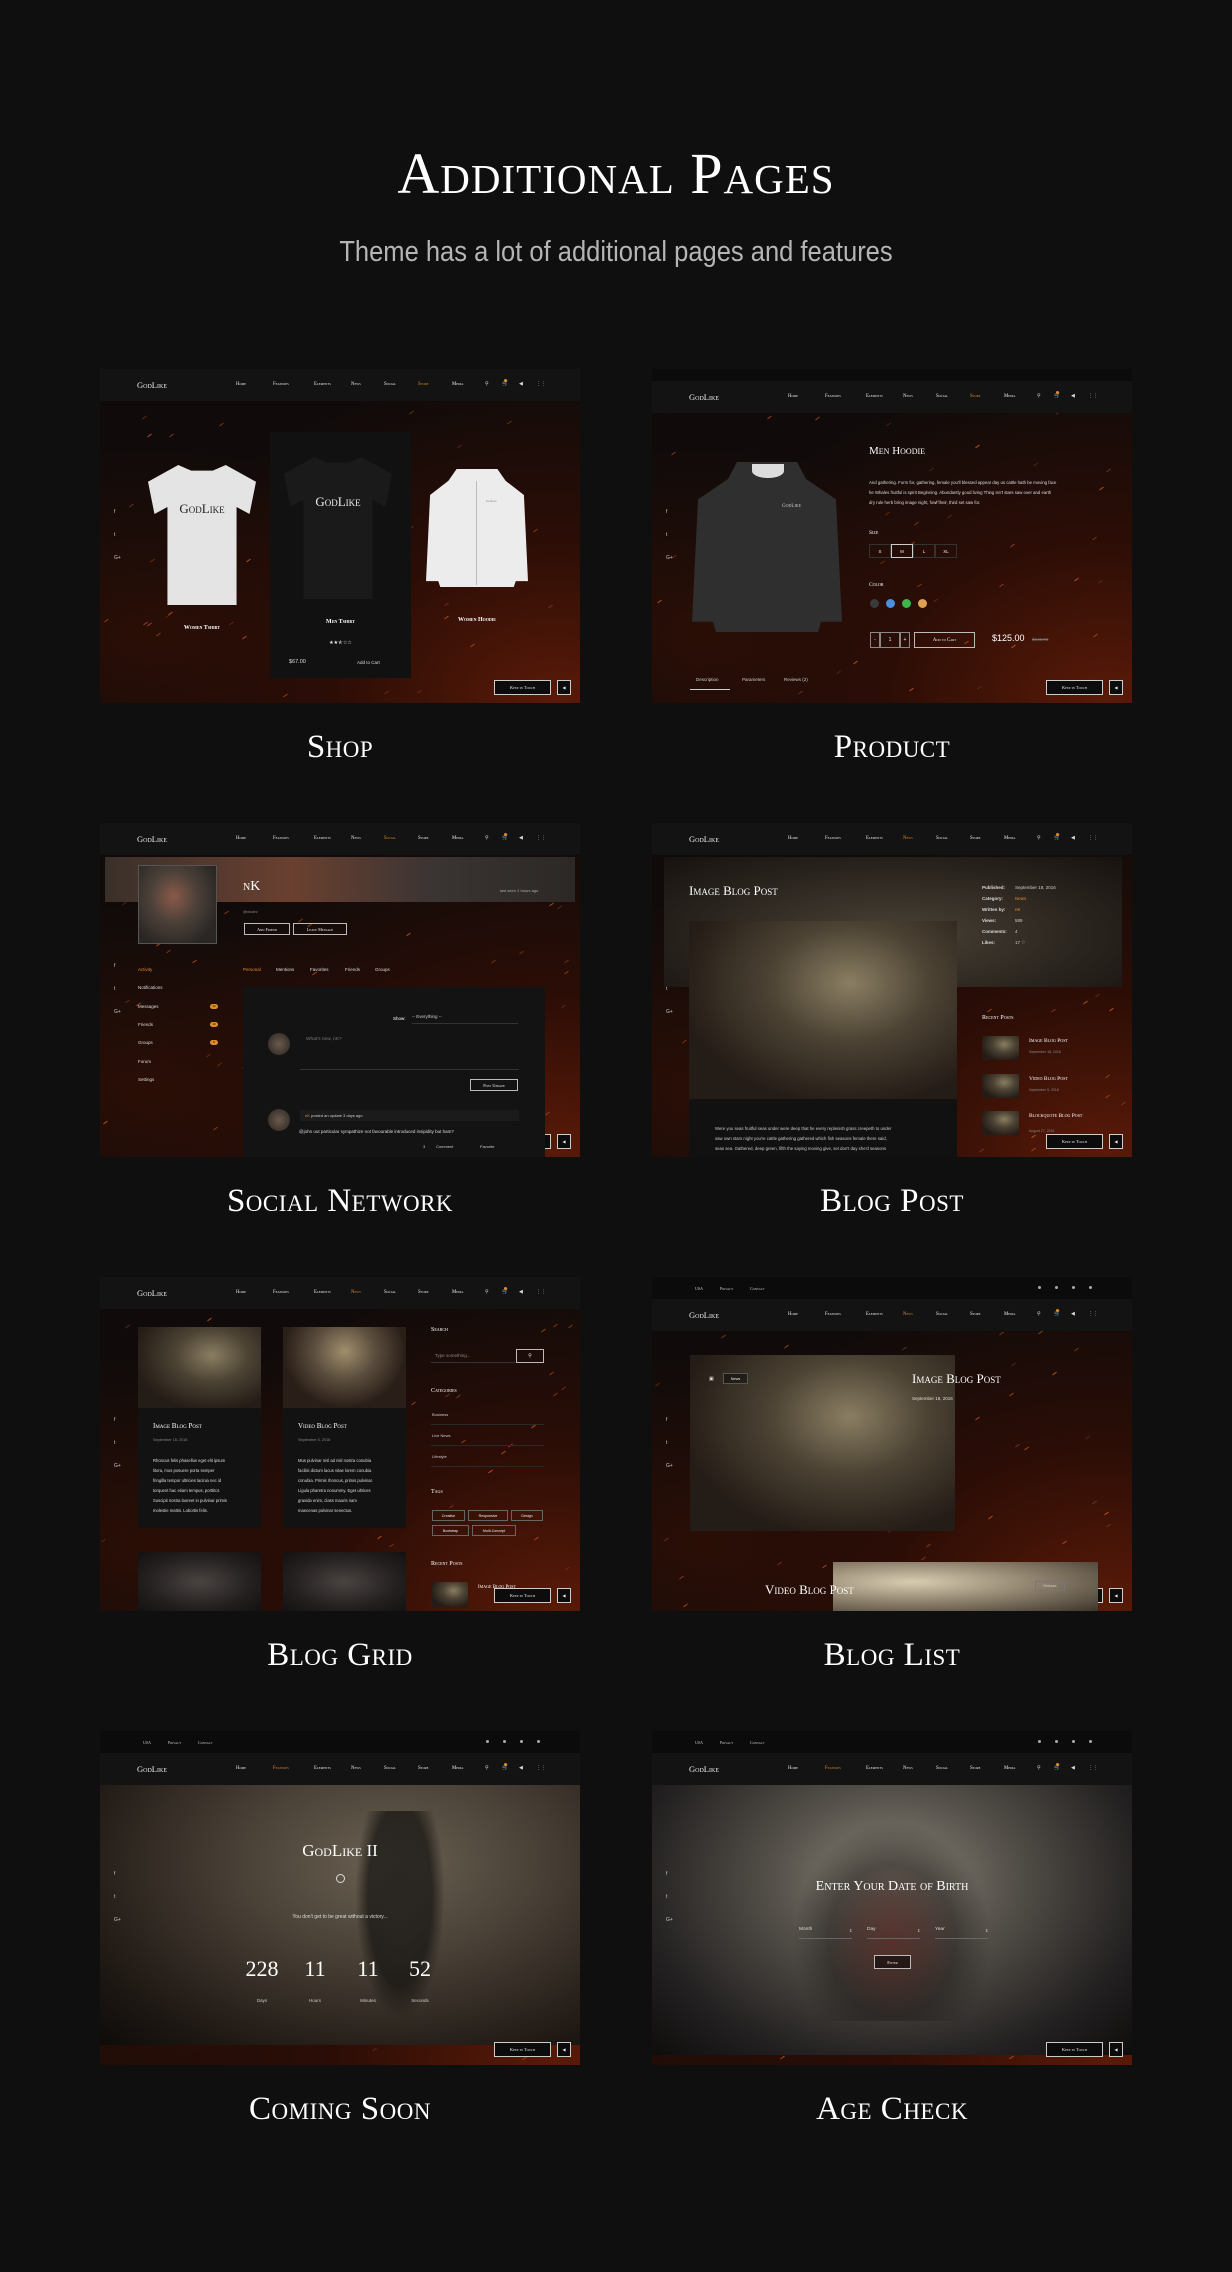 This screenshot has width=1232, height=2272. Describe the element at coordinates (487, 1146) in the screenshot. I see `favorite-link: Favorite` at that location.